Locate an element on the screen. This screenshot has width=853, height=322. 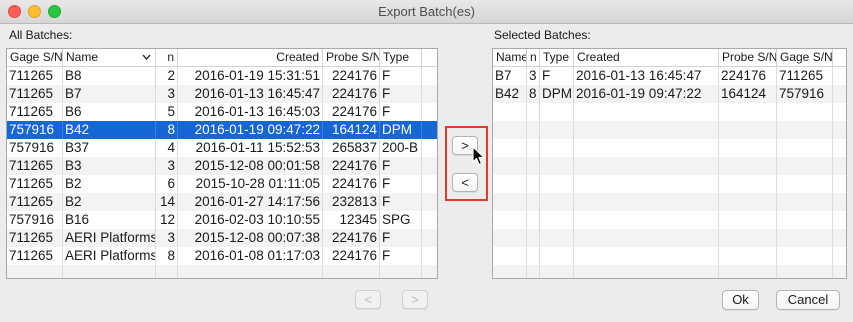
remove-from-selected-button: < is located at coordinates (465, 182).